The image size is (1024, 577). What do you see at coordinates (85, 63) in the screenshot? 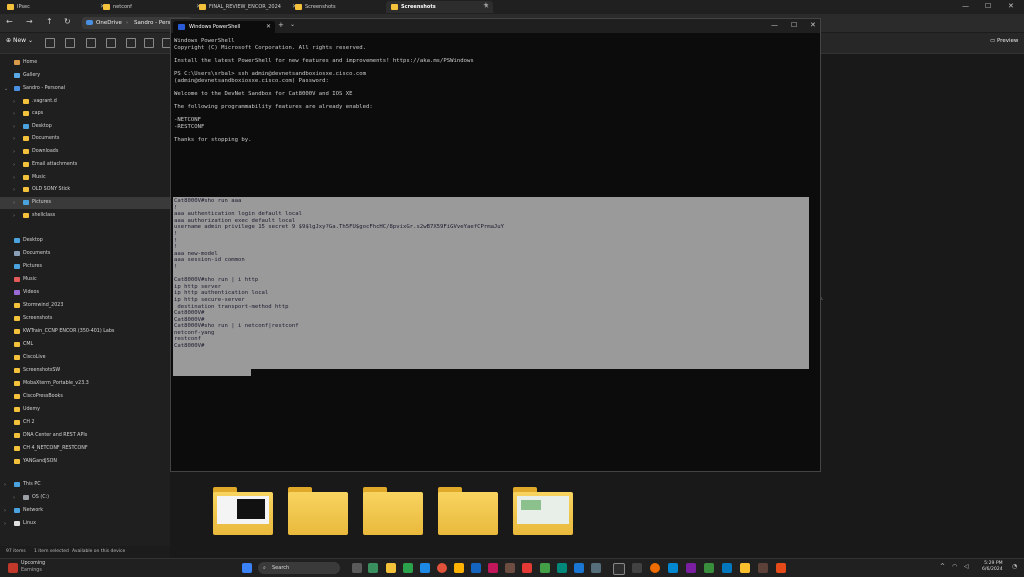
I see `sidebar-item: Home` at bounding box center [85, 63].